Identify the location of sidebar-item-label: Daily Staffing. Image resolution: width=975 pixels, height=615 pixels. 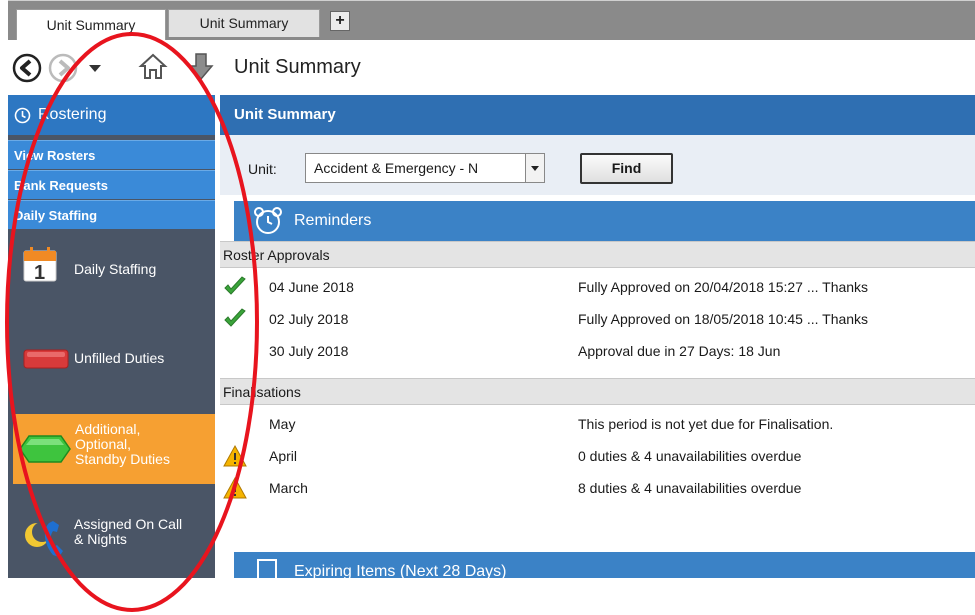
(115, 269).